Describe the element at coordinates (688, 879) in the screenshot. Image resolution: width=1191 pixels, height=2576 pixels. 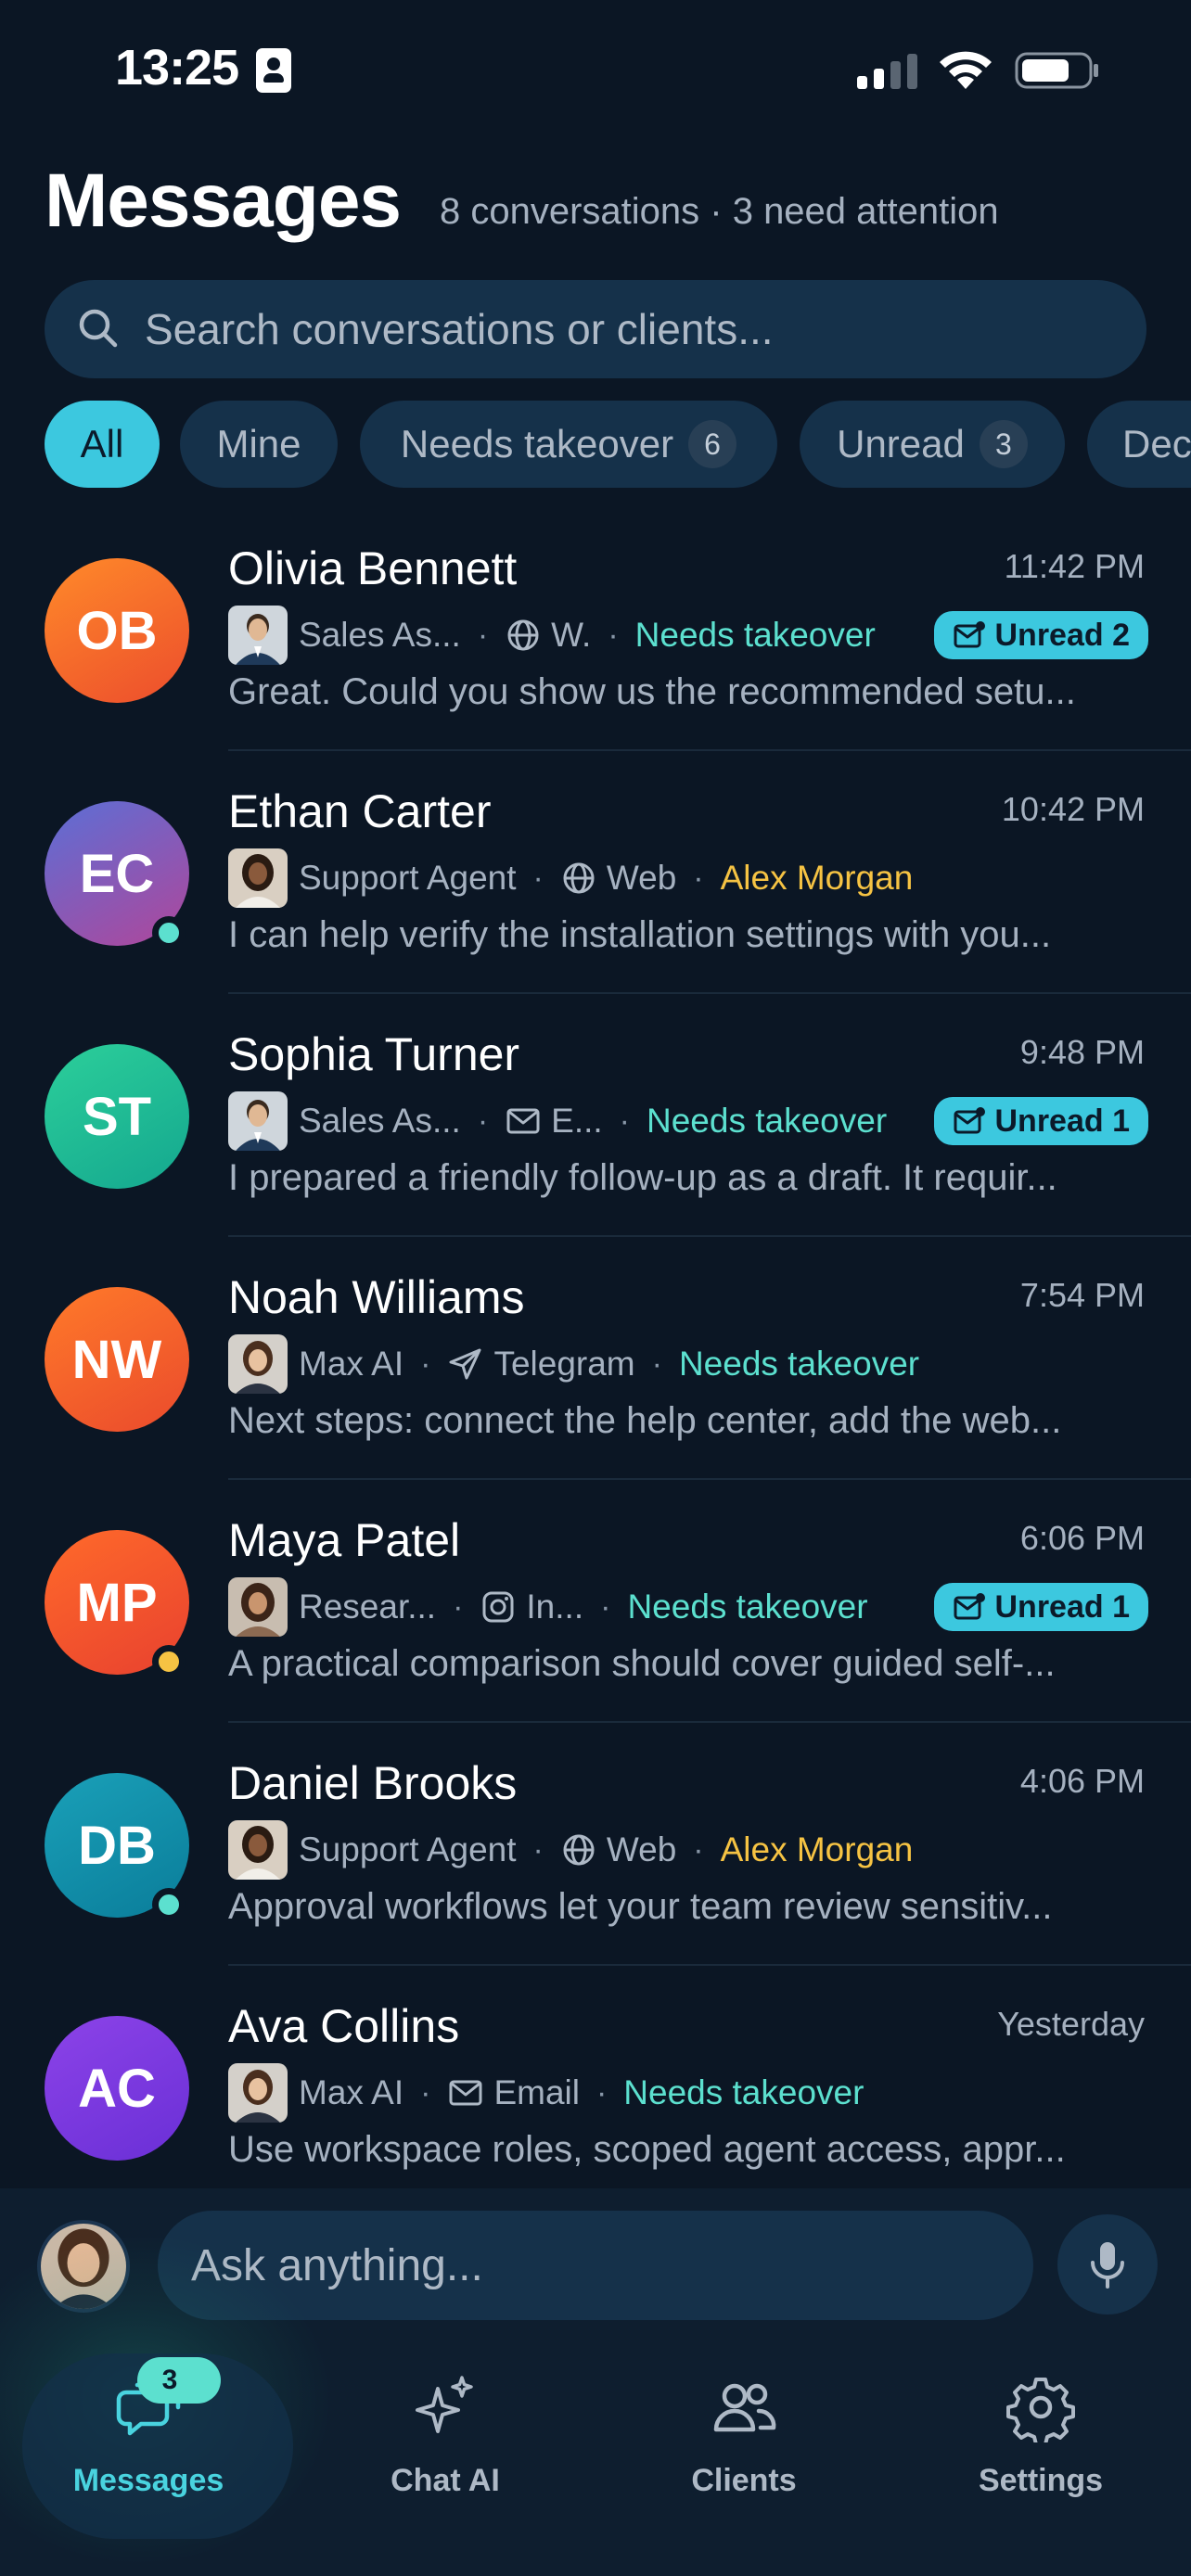
I see `conversation-meta: Support Agent · Web · Alex Morgan` at that location.